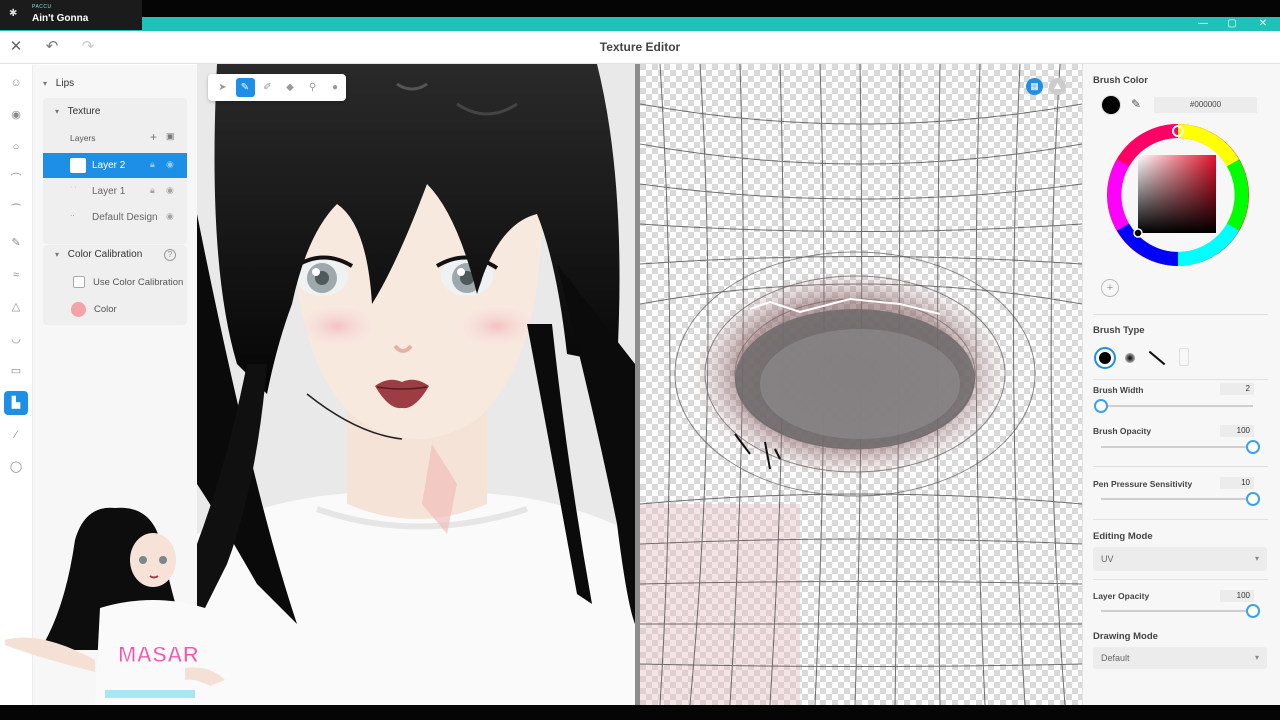 The image size is (1280, 720). What do you see at coordinates (16, 83) in the screenshot?
I see `face-icon: ☺` at bounding box center [16, 83].